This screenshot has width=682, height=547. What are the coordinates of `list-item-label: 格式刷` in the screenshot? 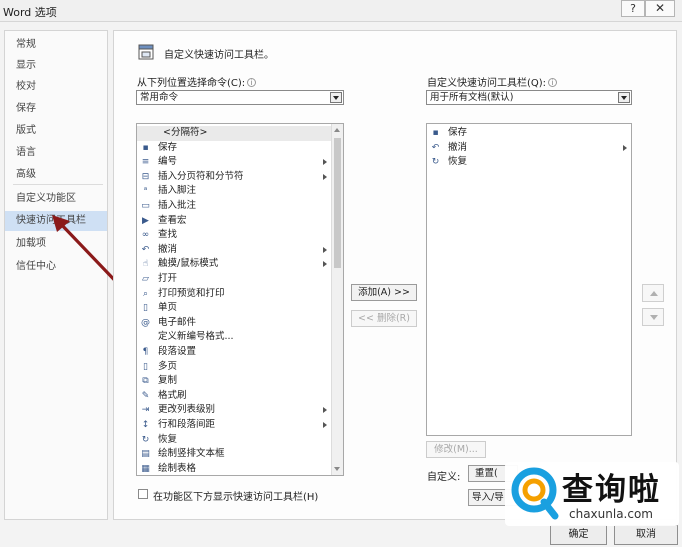 It's located at (172, 395).